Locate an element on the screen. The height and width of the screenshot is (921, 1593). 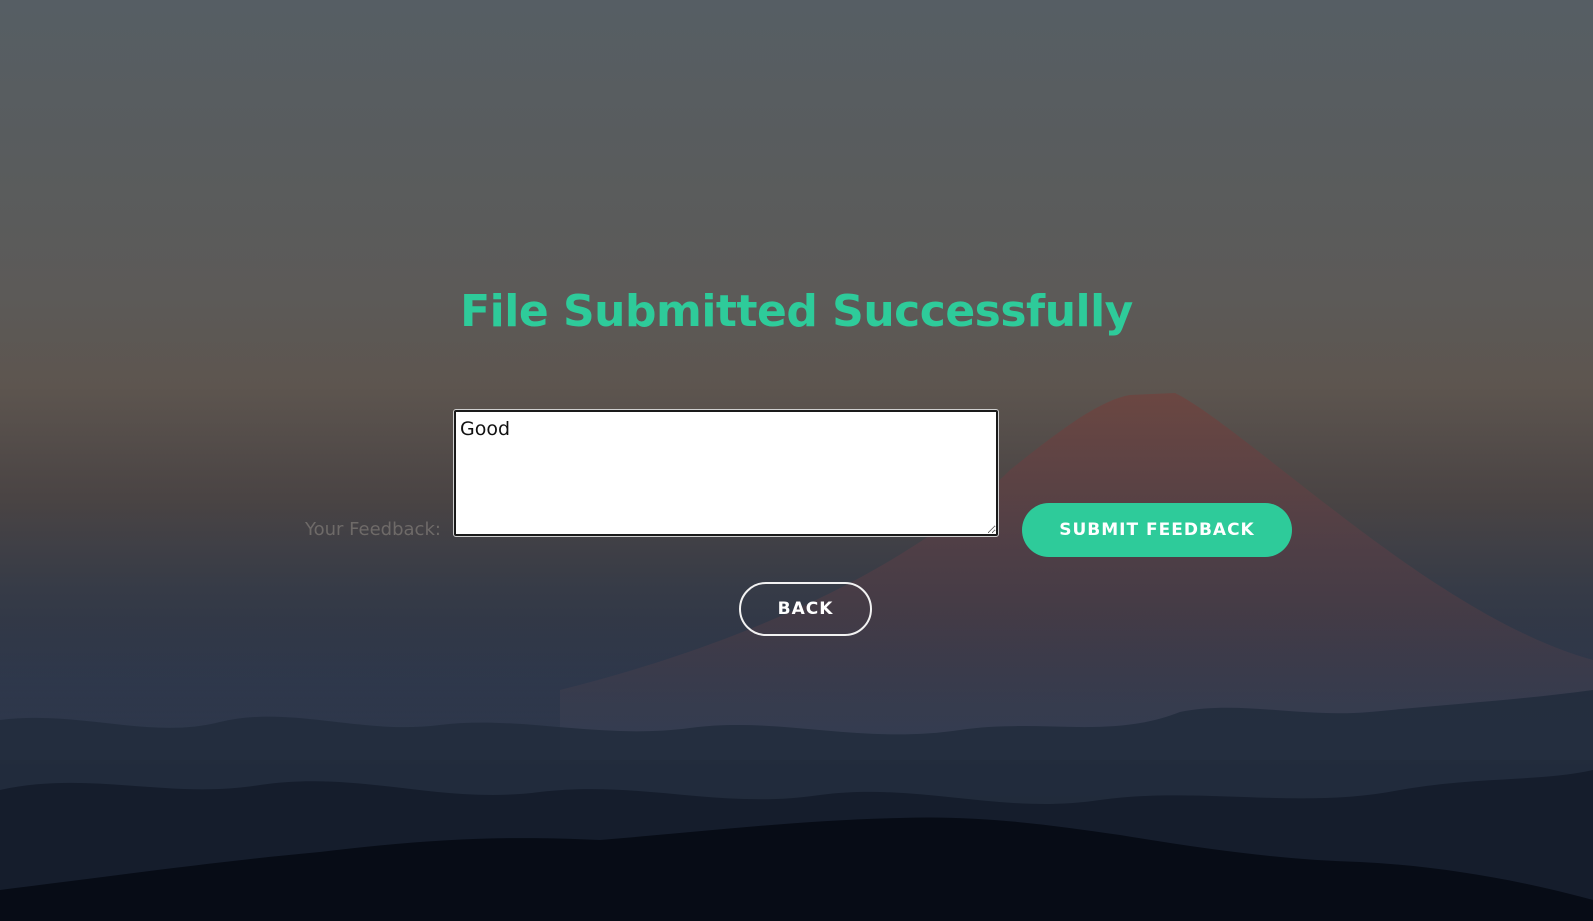
feedback-label: Your Feedback: is located at coordinates (373, 529).